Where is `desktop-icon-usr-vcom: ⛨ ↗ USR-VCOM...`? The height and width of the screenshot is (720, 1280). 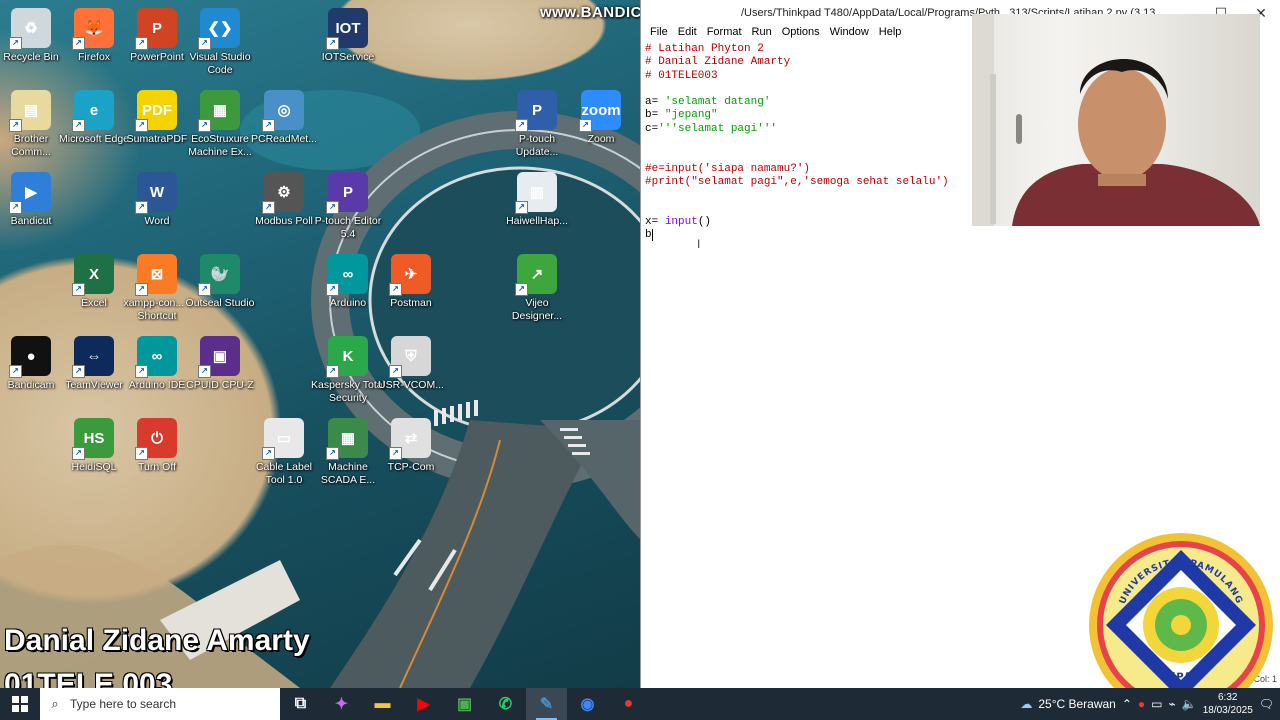 desktop-icon-usr-vcom: ⛨ ↗ USR-VCOM... is located at coordinates (411, 364).